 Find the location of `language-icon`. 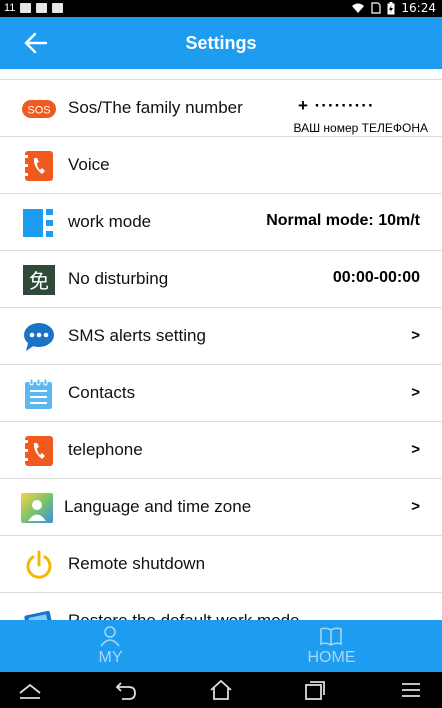

language-icon is located at coordinates (37, 508).